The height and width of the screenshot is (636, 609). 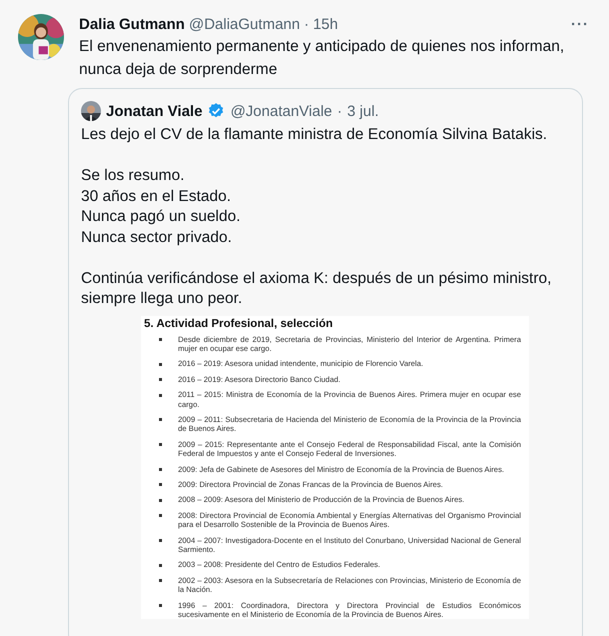 What do you see at coordinates (154, 111) in the screenshot?
I see `author-name: Jonatan Viale` at bounding box center [154, 111].